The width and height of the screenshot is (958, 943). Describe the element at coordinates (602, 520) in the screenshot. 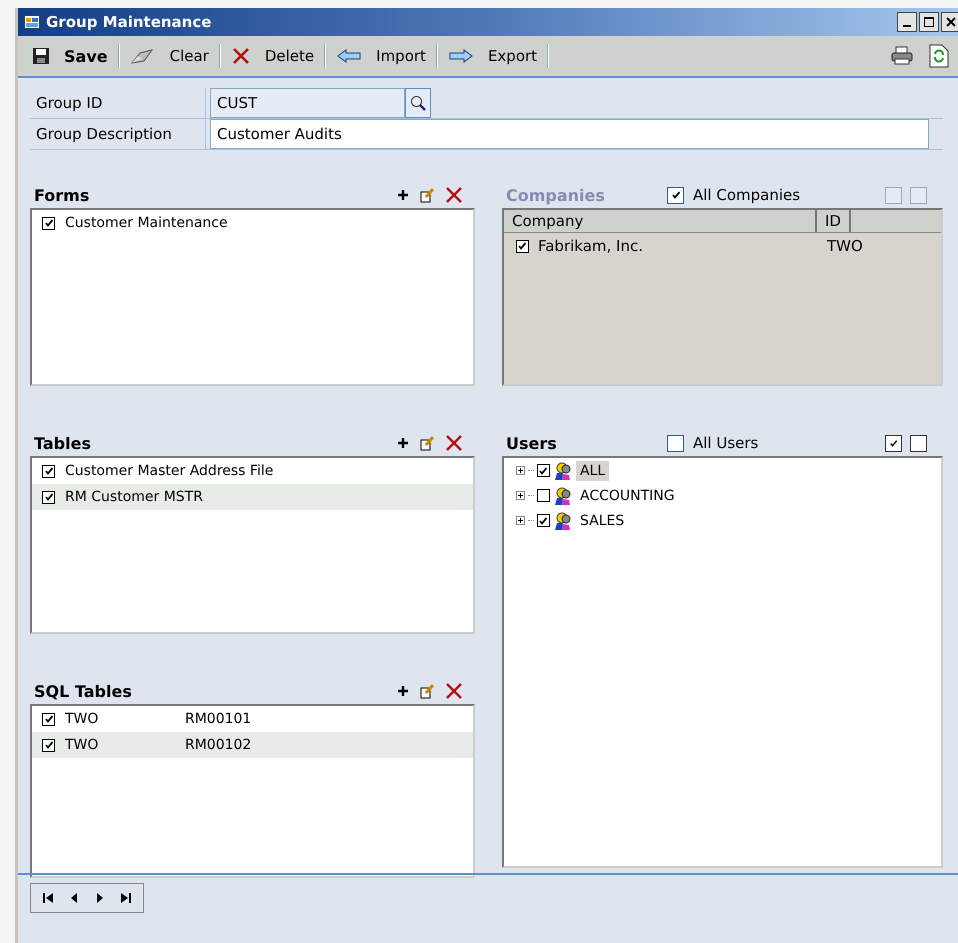

I see `tree-item: SALES` at that location.